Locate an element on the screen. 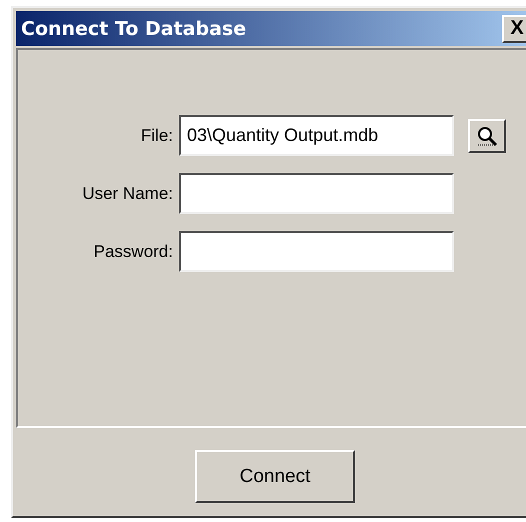  field-label: User Name: is located at coordinates (127, 194).